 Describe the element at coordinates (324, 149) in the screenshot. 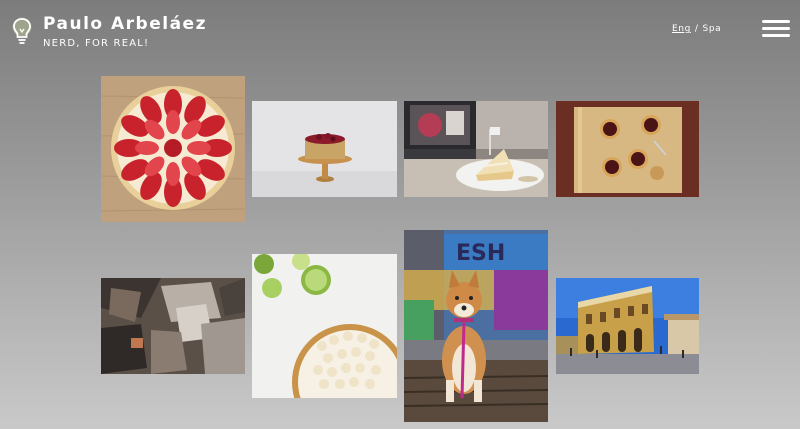

I see `cake-on-stand-photo` at that location.